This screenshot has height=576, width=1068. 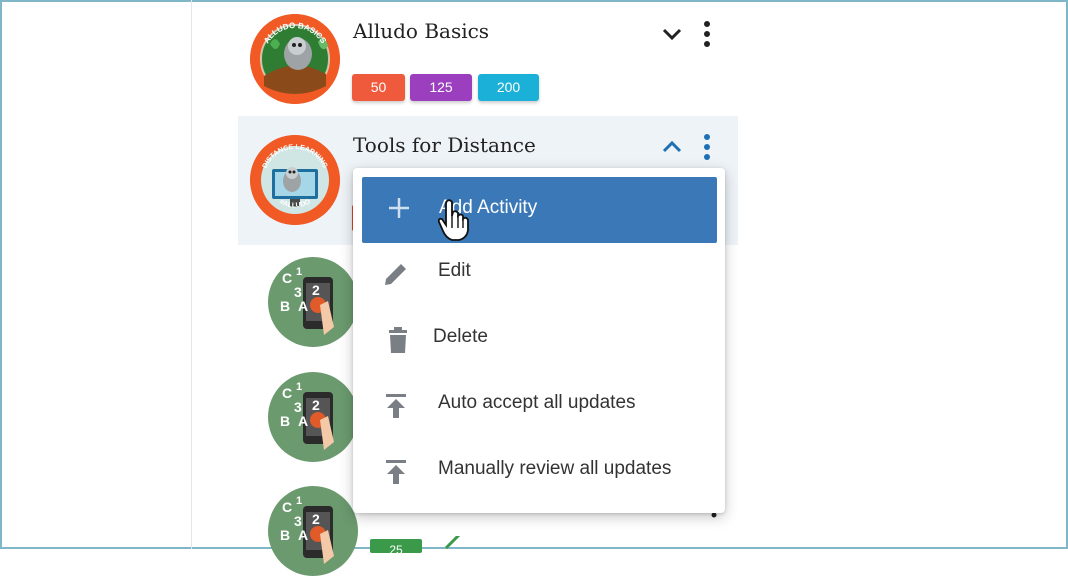 I want to click on course-title: Tools for Distance, so click(x=444, y=145).